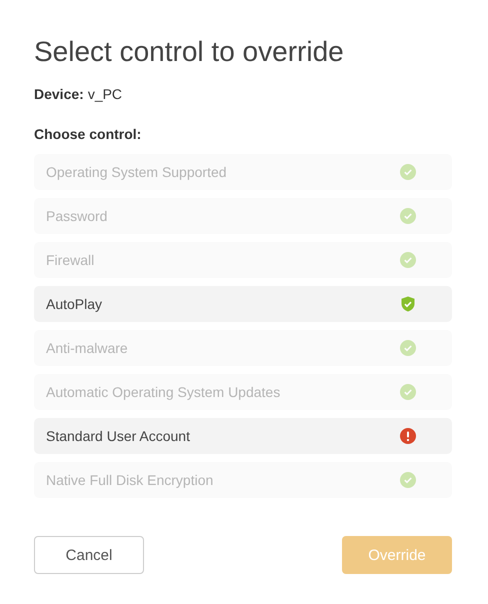 The height and width of the screenshot is (604, 488). Describe the element at coordinates (243, 436) in the screenshot. I see `control-option: Standard User Account` at that location.